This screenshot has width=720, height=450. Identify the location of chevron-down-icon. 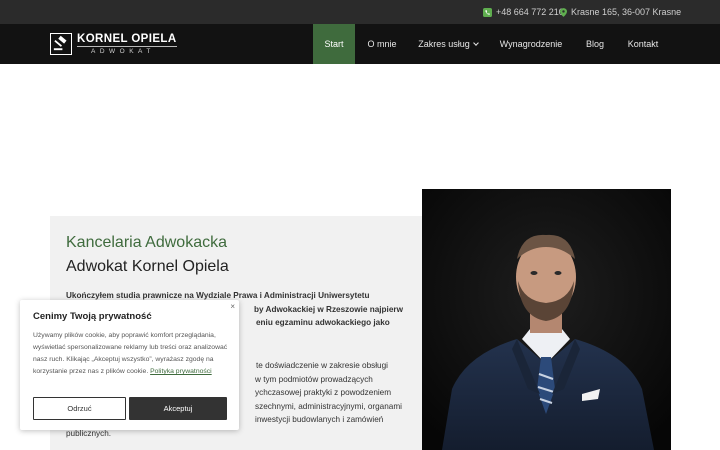
(475, 42).